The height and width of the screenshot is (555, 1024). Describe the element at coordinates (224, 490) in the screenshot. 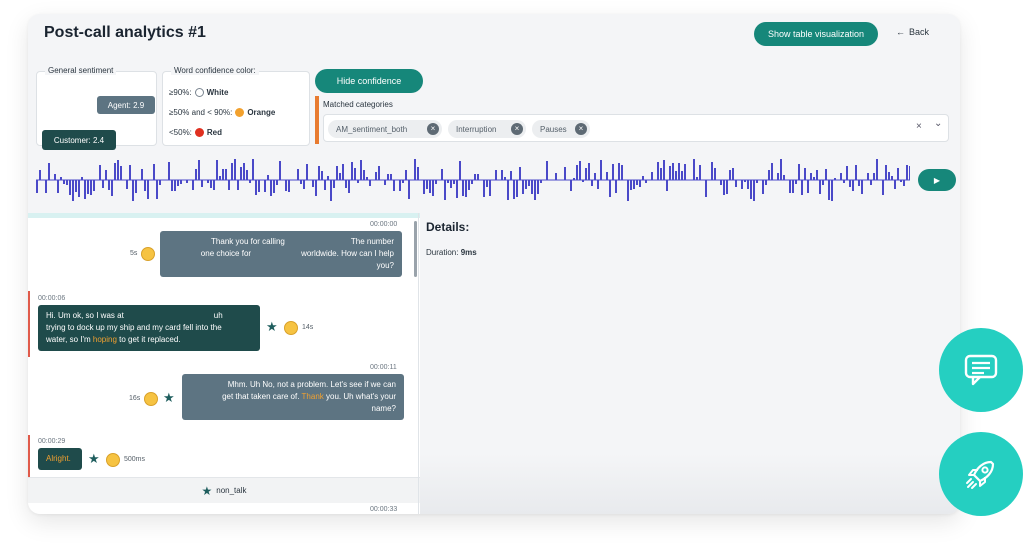

I see `non-talk-segment: ★ non_talk` at that location.